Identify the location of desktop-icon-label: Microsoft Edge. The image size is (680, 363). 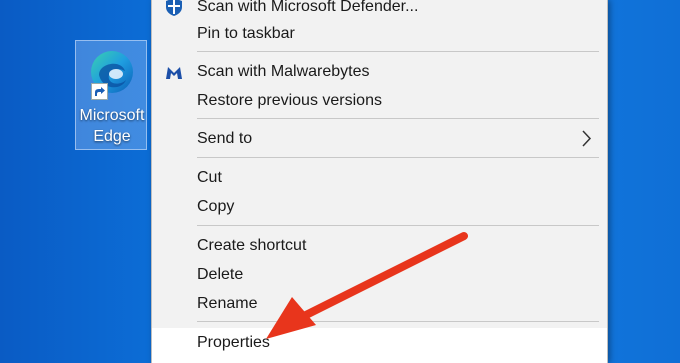
(112, 126).